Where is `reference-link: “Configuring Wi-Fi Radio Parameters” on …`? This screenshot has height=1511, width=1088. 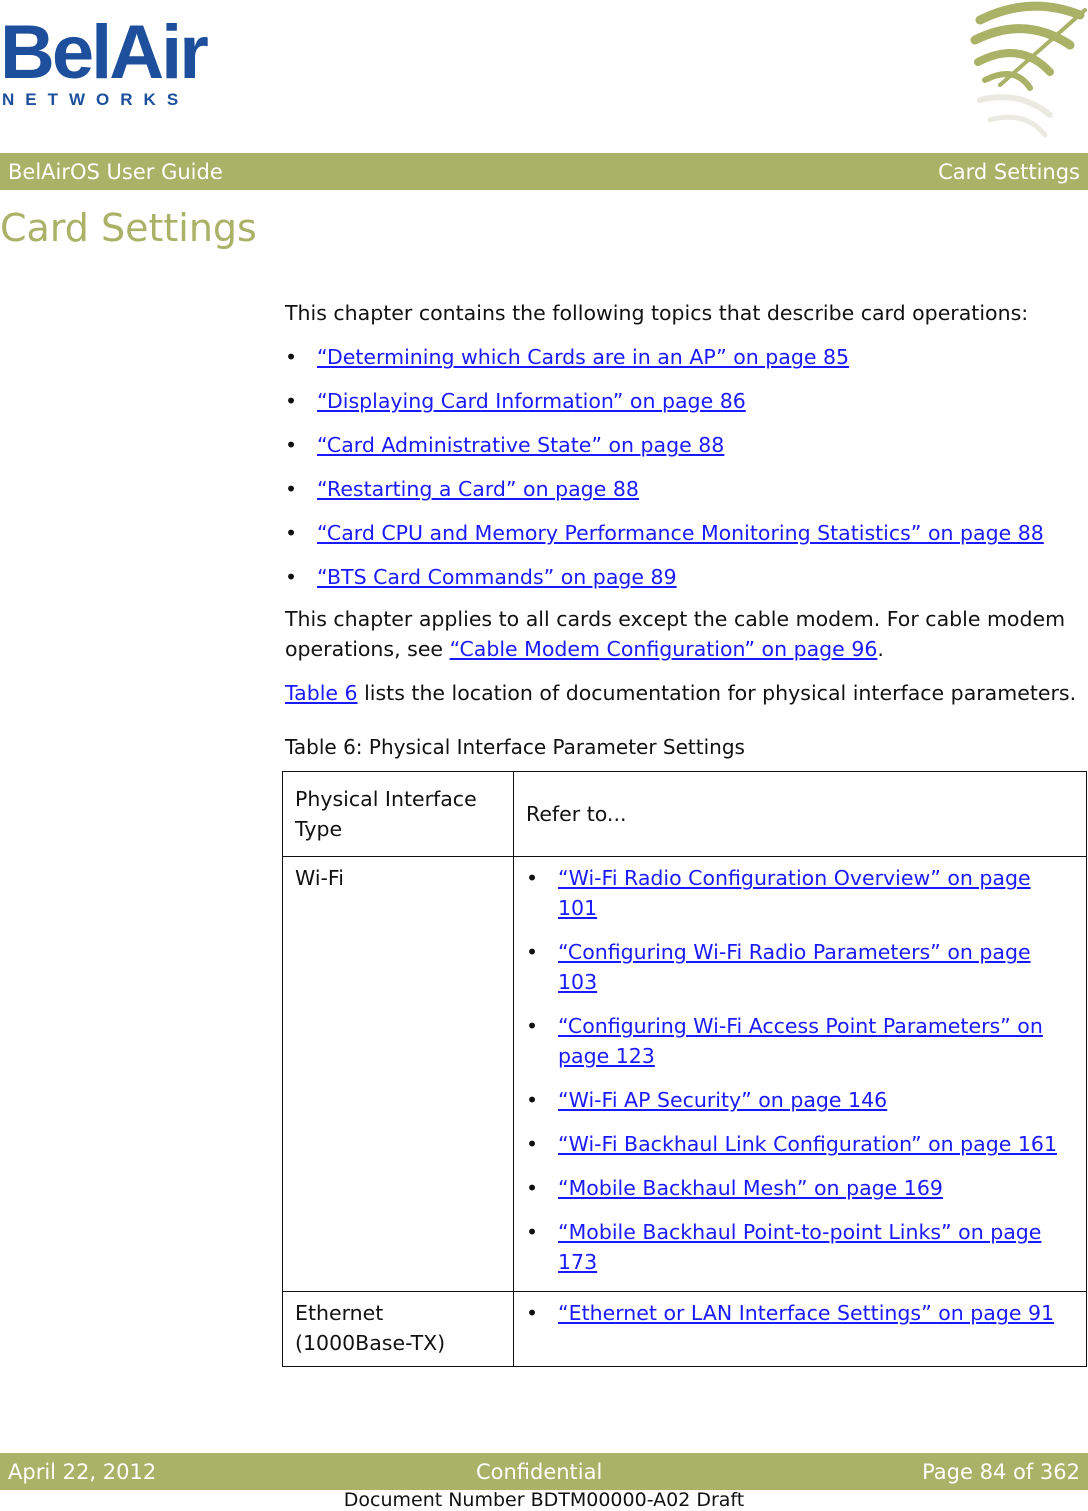 reference-link: “Configuring Wi-Fi Radio Parameters” on … is located at coordinates (794, 967).